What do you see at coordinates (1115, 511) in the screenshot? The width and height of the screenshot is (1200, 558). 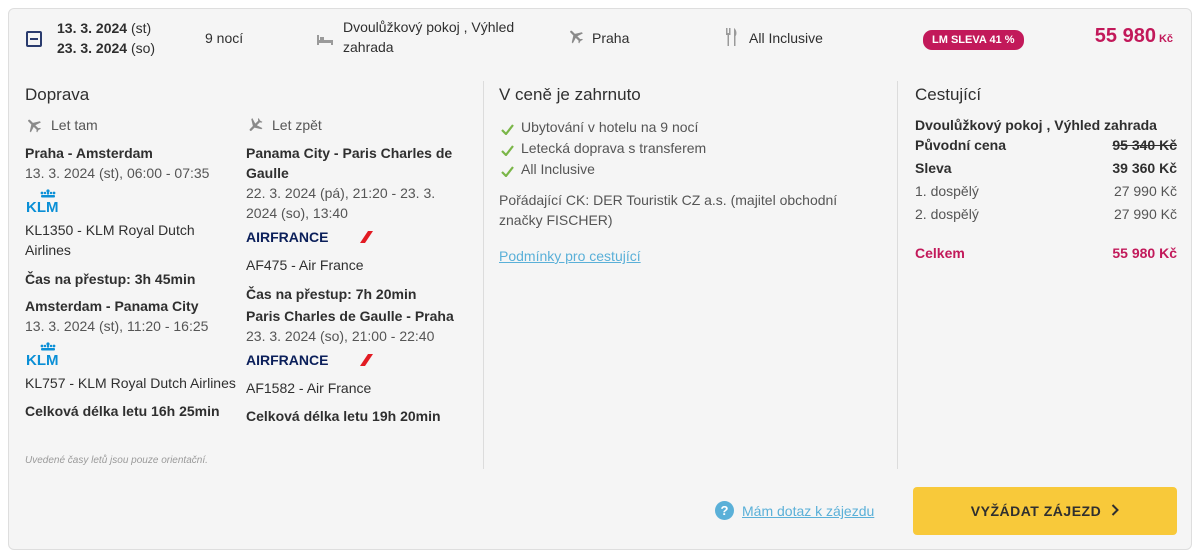 I see `chevron-right-icon` at bounding box center [1115, 511].